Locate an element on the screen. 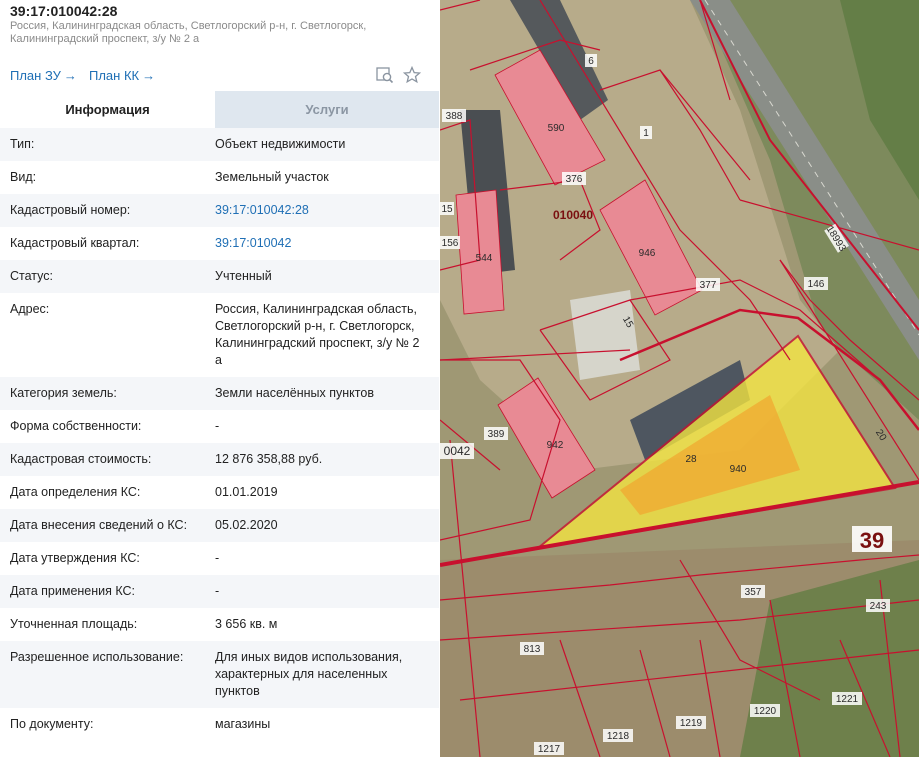 This screenshot has width=919, height=757. info-row-label: Дата внесения сведений о КС: is located at coordinates (99, 525).